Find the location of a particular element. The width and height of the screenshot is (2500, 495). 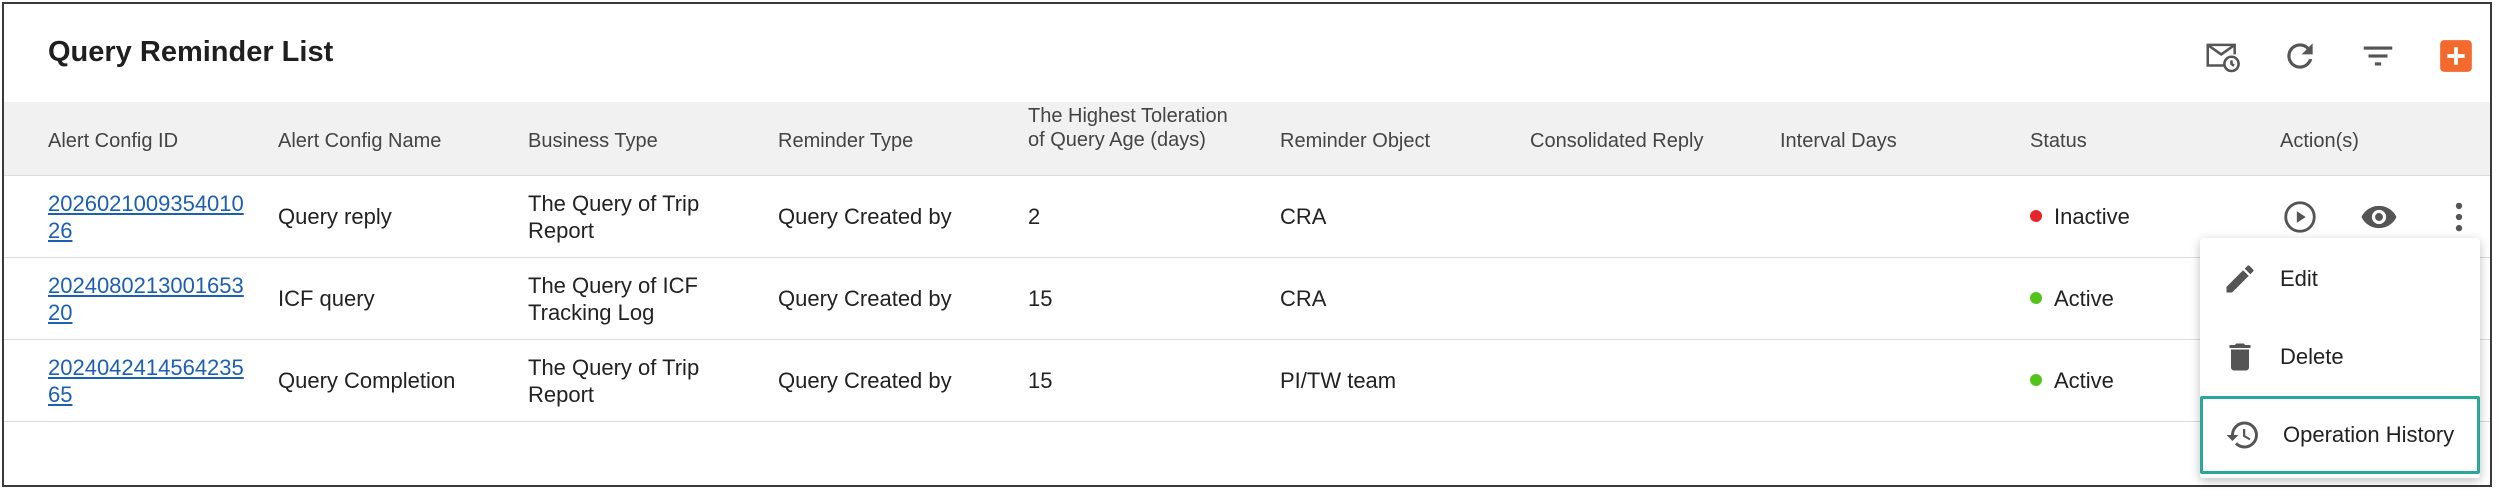

business-type: The Query of ICF Tracking Log is located at coordinates (613, 299).